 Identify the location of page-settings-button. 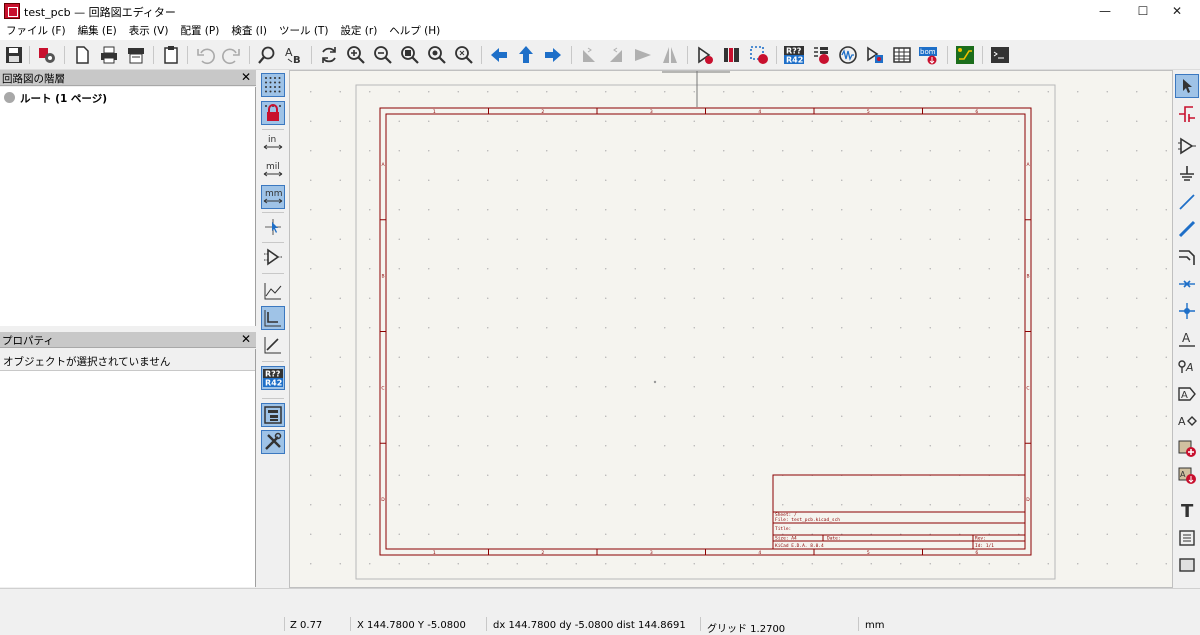
(82, 55).